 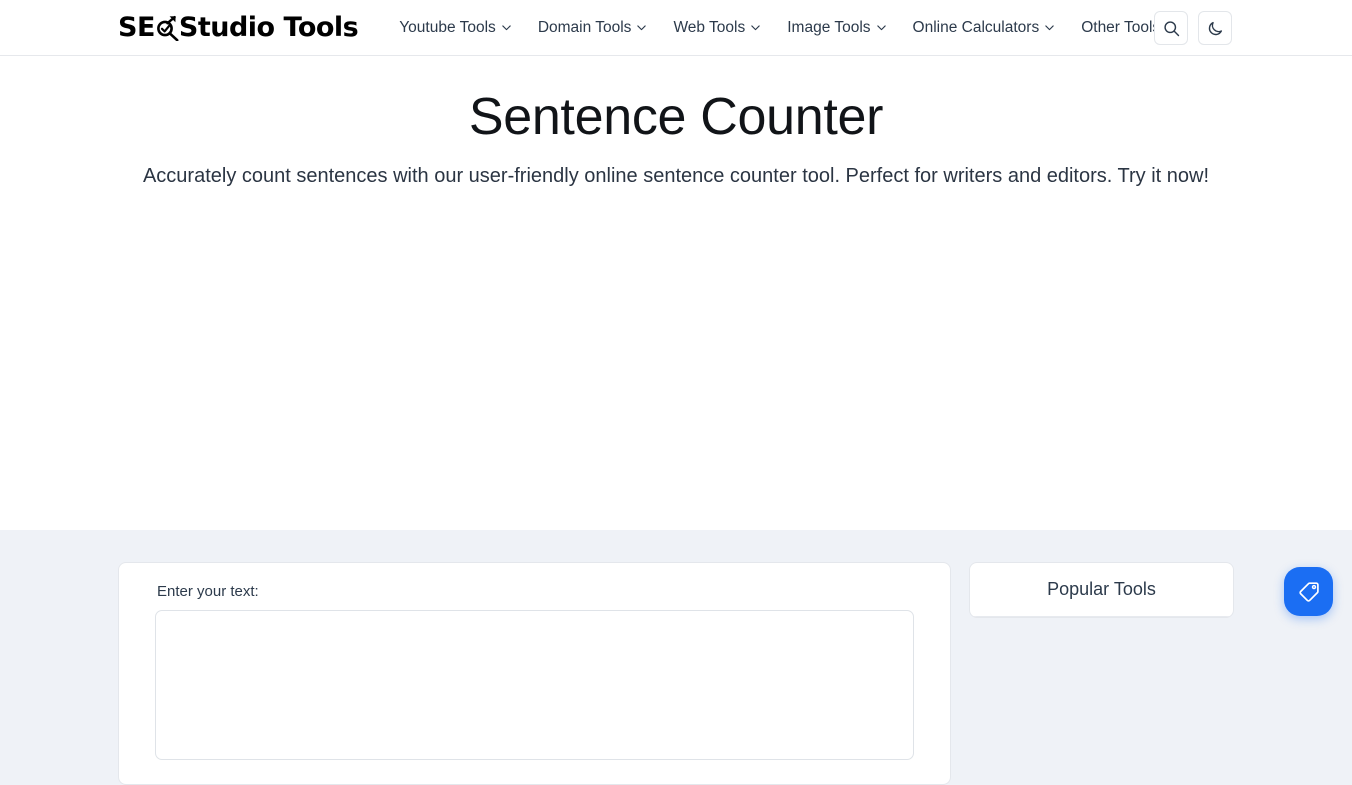 I want to click on popular-tools-card: Popular Tools, so click(x=1101, y=590).